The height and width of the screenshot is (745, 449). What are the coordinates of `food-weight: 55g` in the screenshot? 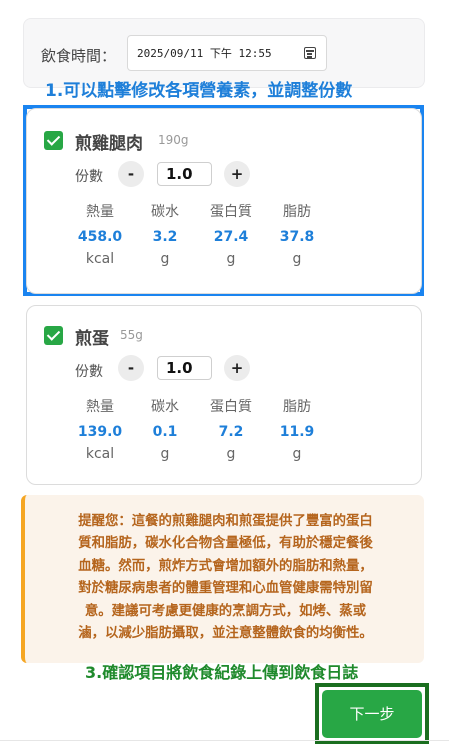 It's located at (131, 335).